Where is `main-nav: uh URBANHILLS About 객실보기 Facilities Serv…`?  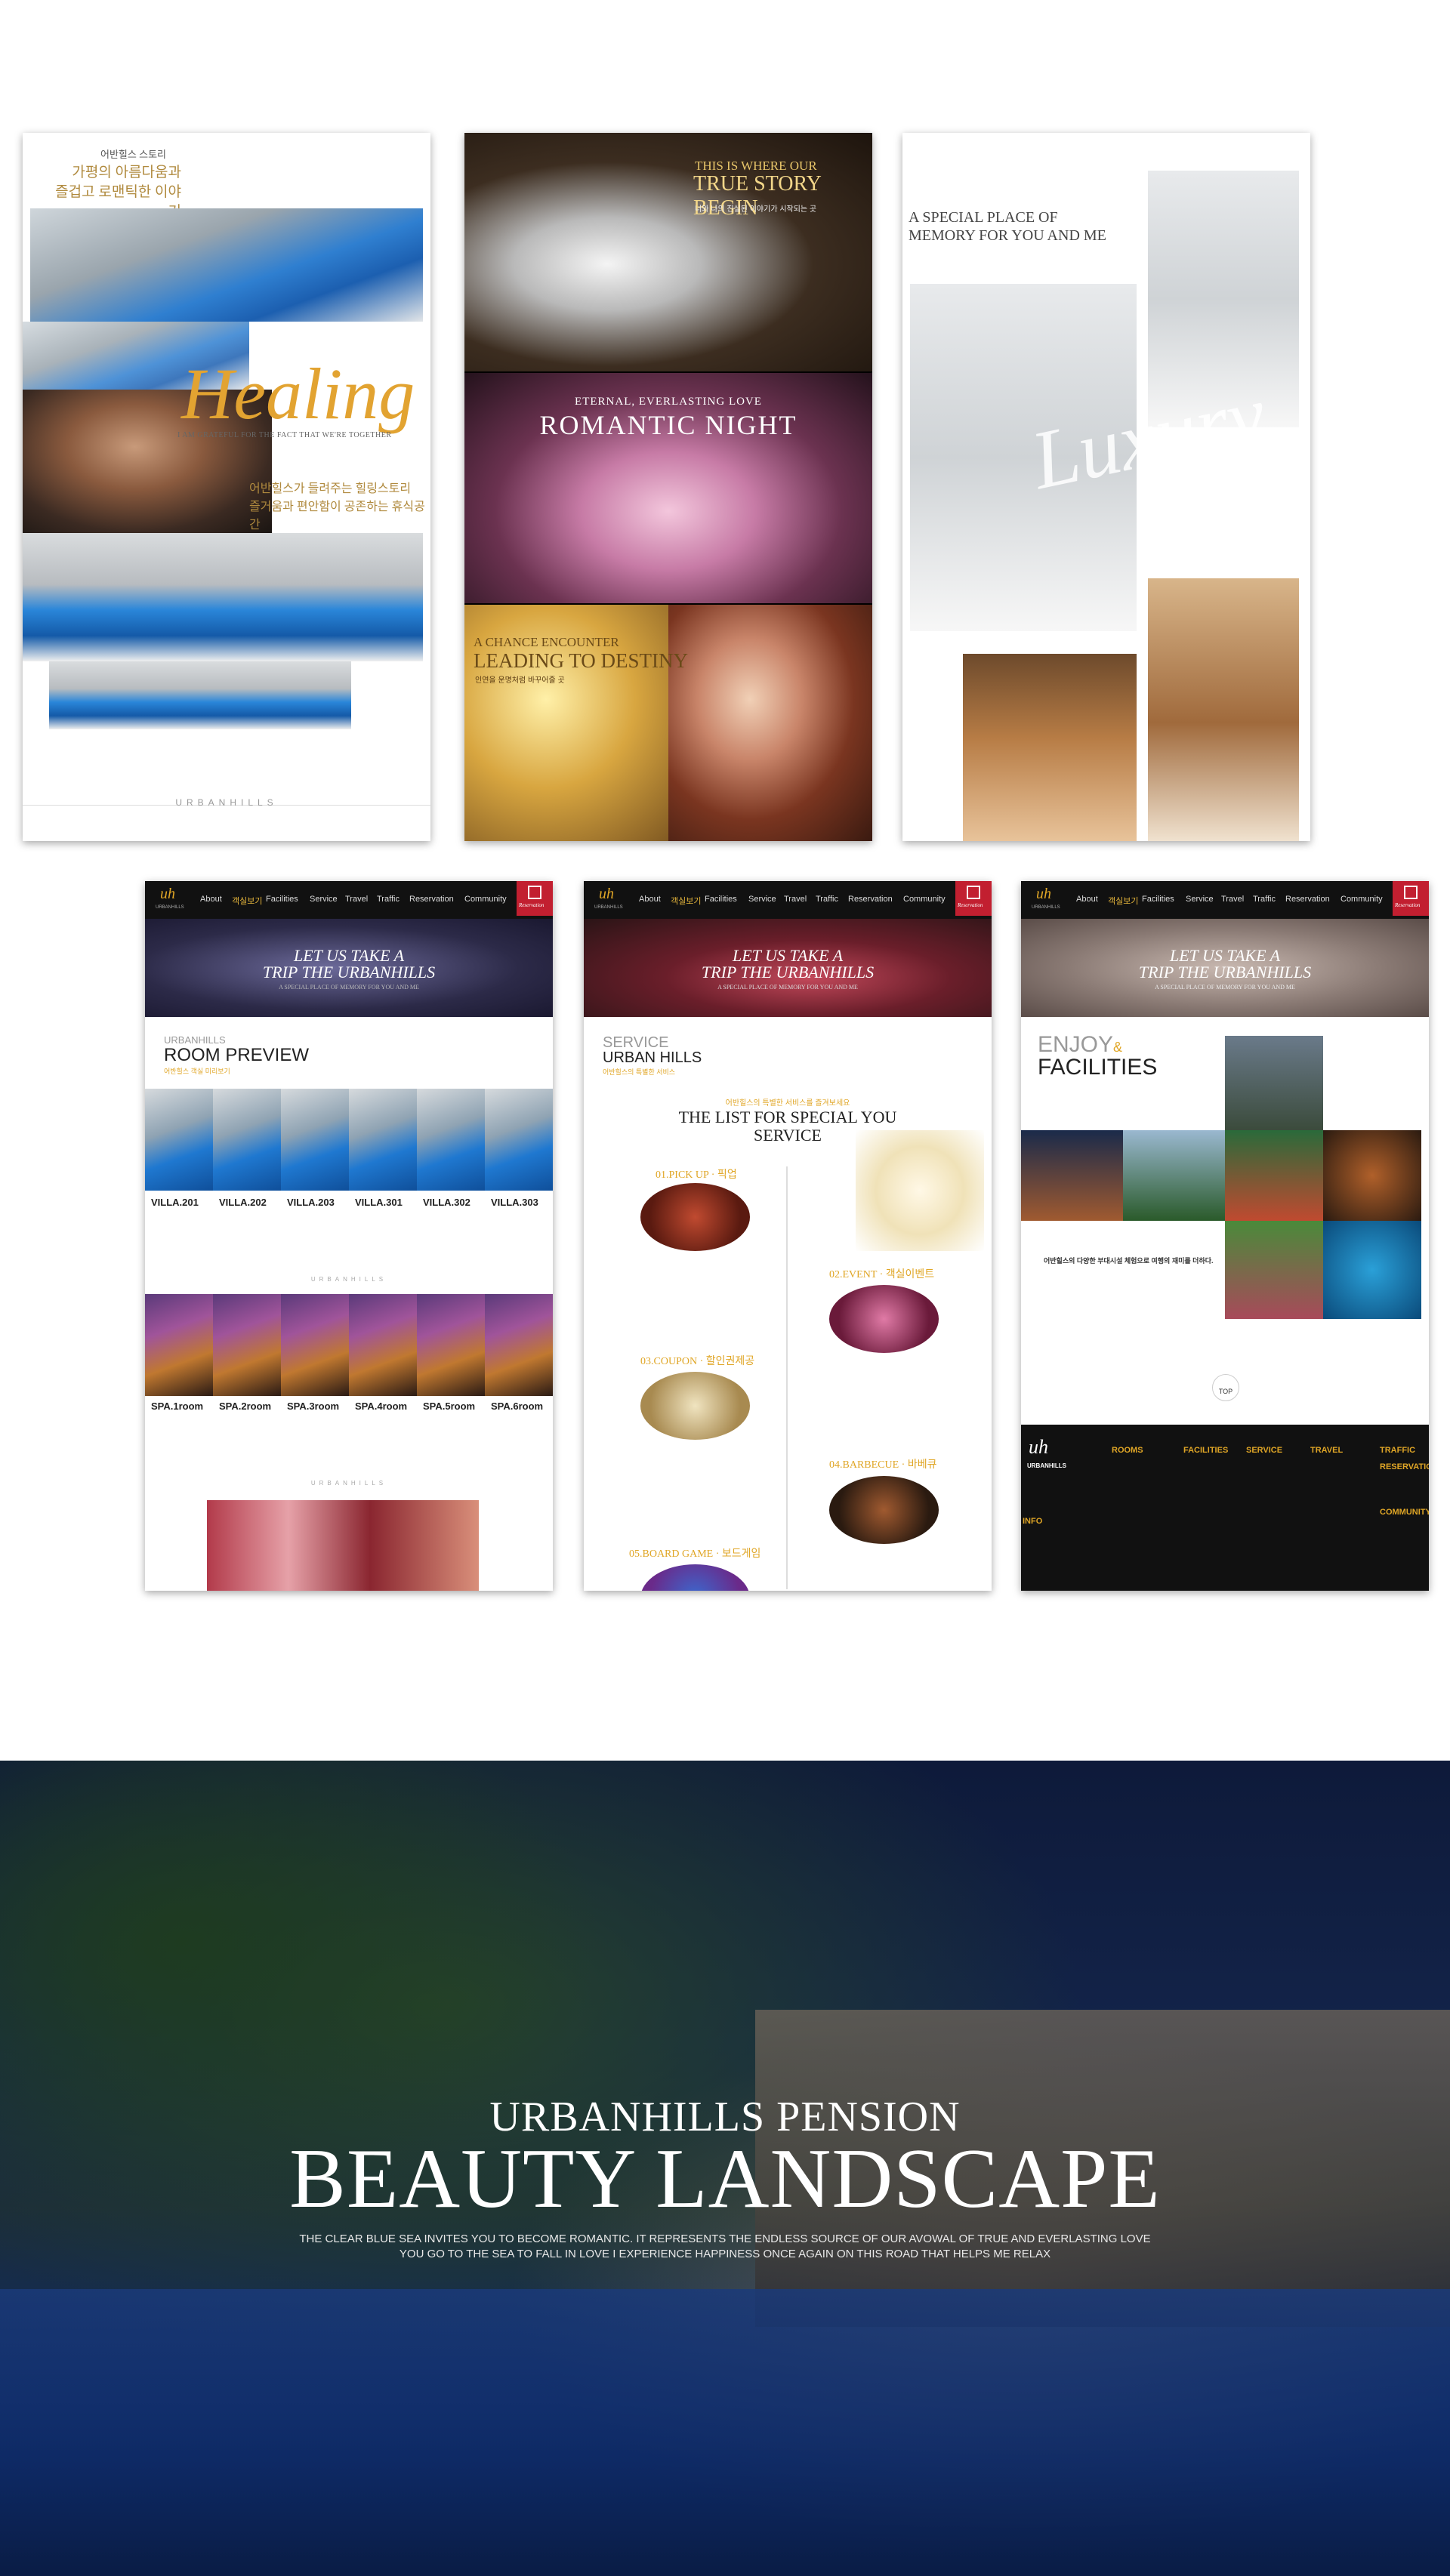 main-nav: uh URBANHILLS About 객실보기 Facilities Serv… is located at coordinates (788, 900).